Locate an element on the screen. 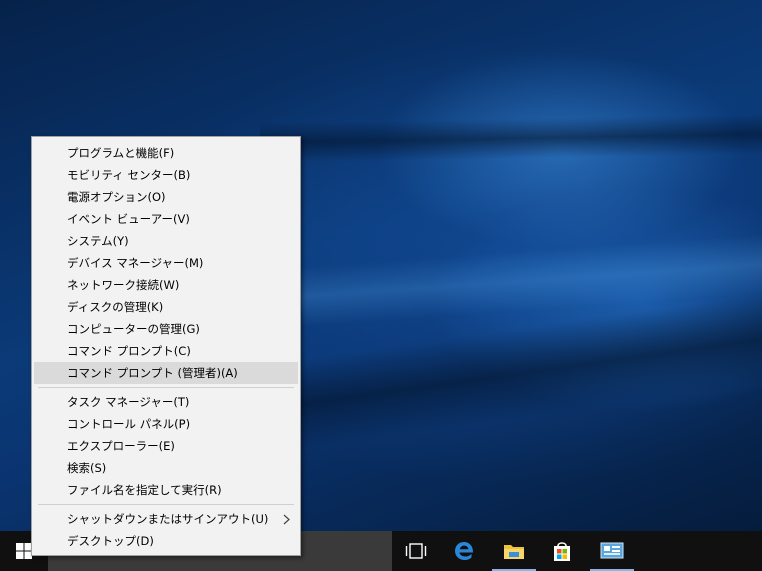 This screenshot has width=762, height=571. menu-item-control-panel: コントロール パネル(P) is located at coordinates (166, 424).